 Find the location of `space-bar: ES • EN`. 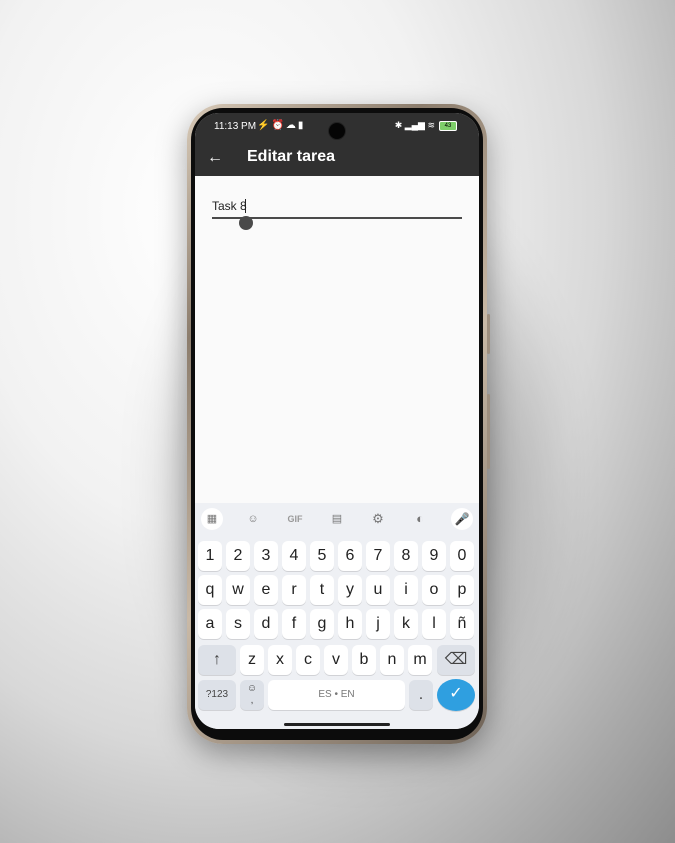

space-bar: ES • EN is located at coordinates (336, 695).